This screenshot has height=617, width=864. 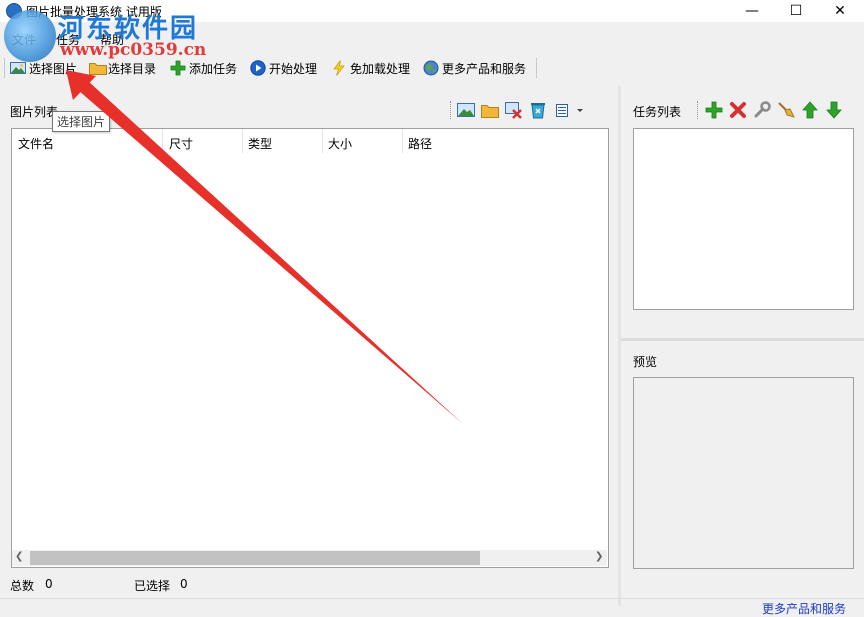 I want to click on delete-task-icon, so click(x=738, y=110).